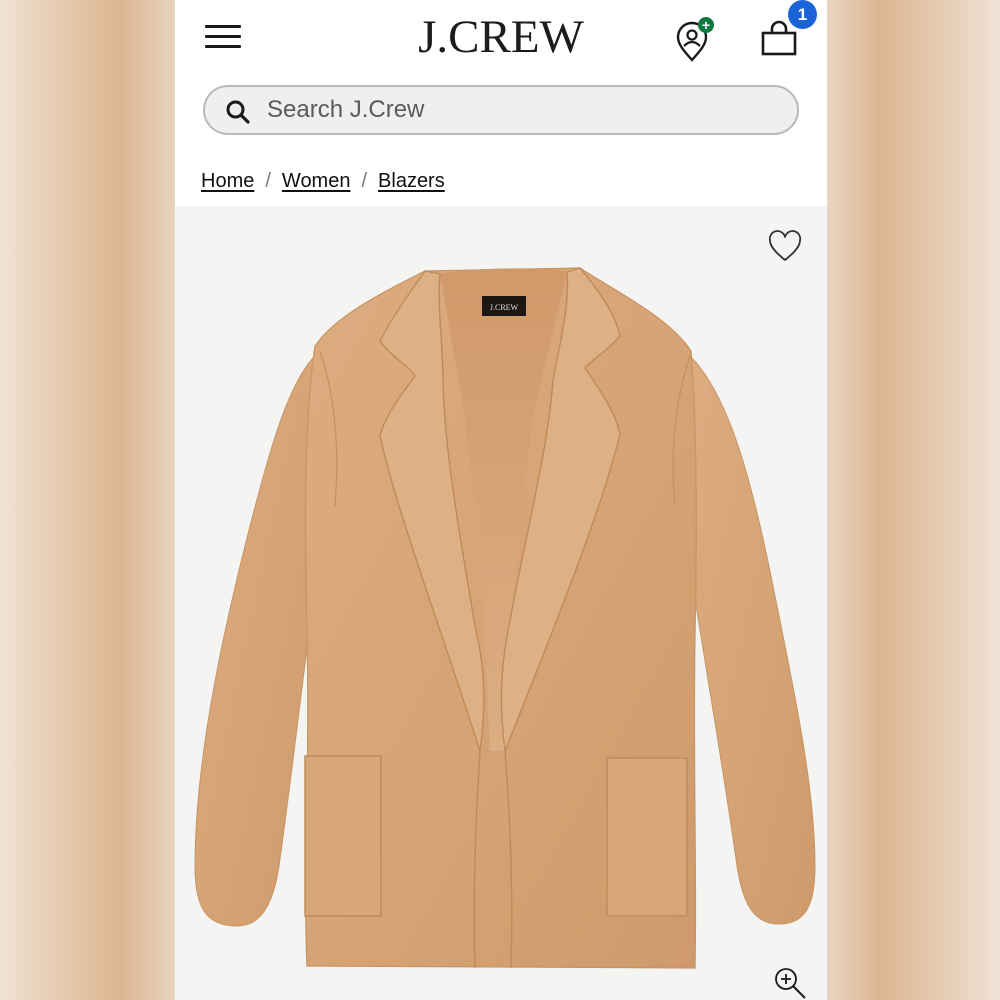 This screenshot has width=1000, height=1000. I want to click on breadcrumb: Home / Women / Blazers, so click(323, 181).